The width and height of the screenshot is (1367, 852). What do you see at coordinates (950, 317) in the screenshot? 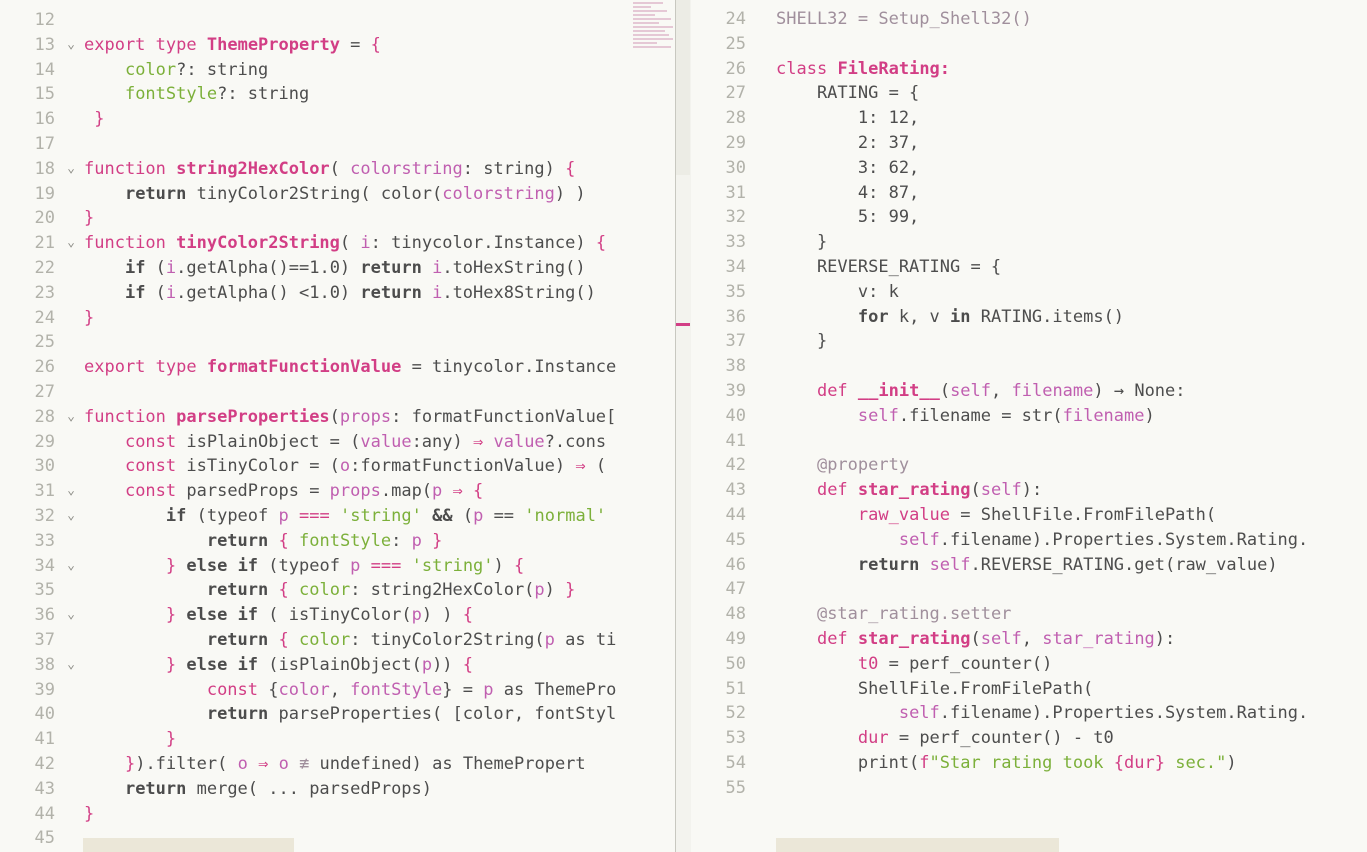
I see `code-text: for k, v in RATING.items()` at bounding box center [950, 317].